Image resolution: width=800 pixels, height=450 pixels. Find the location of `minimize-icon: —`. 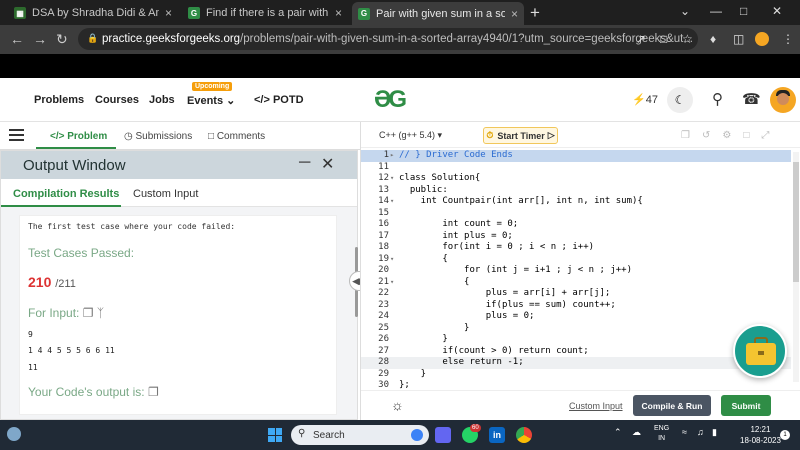

minimize-icon: — is located at coordinates (716, 11).